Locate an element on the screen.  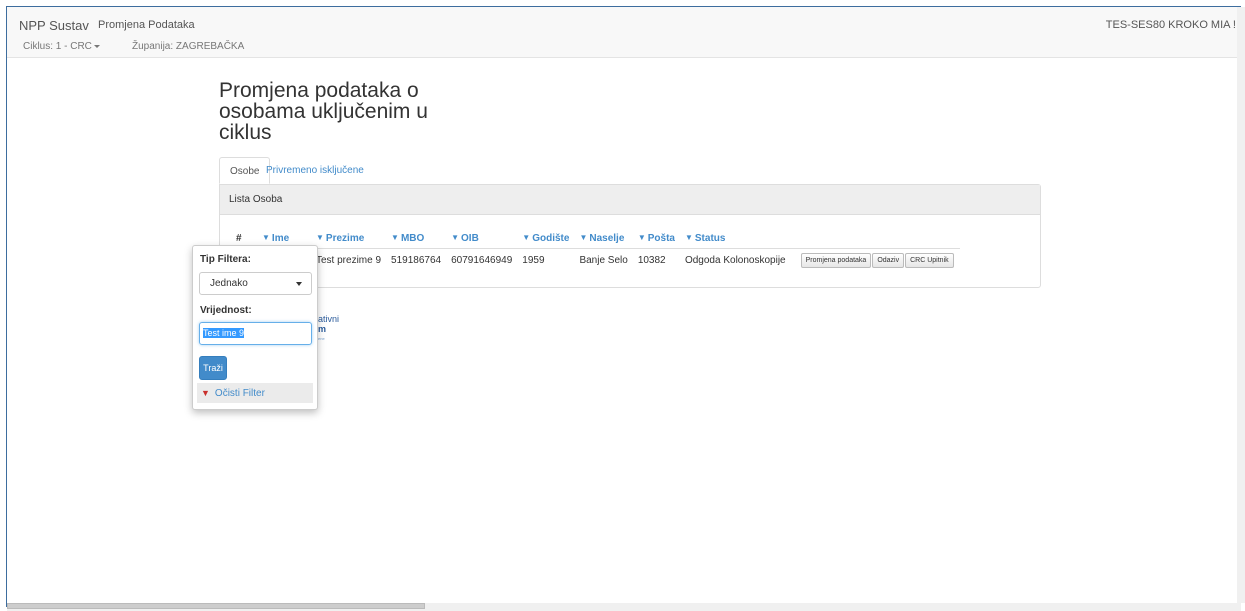
clear-filter-icon: ▼ is located at coordinates (205, 393).